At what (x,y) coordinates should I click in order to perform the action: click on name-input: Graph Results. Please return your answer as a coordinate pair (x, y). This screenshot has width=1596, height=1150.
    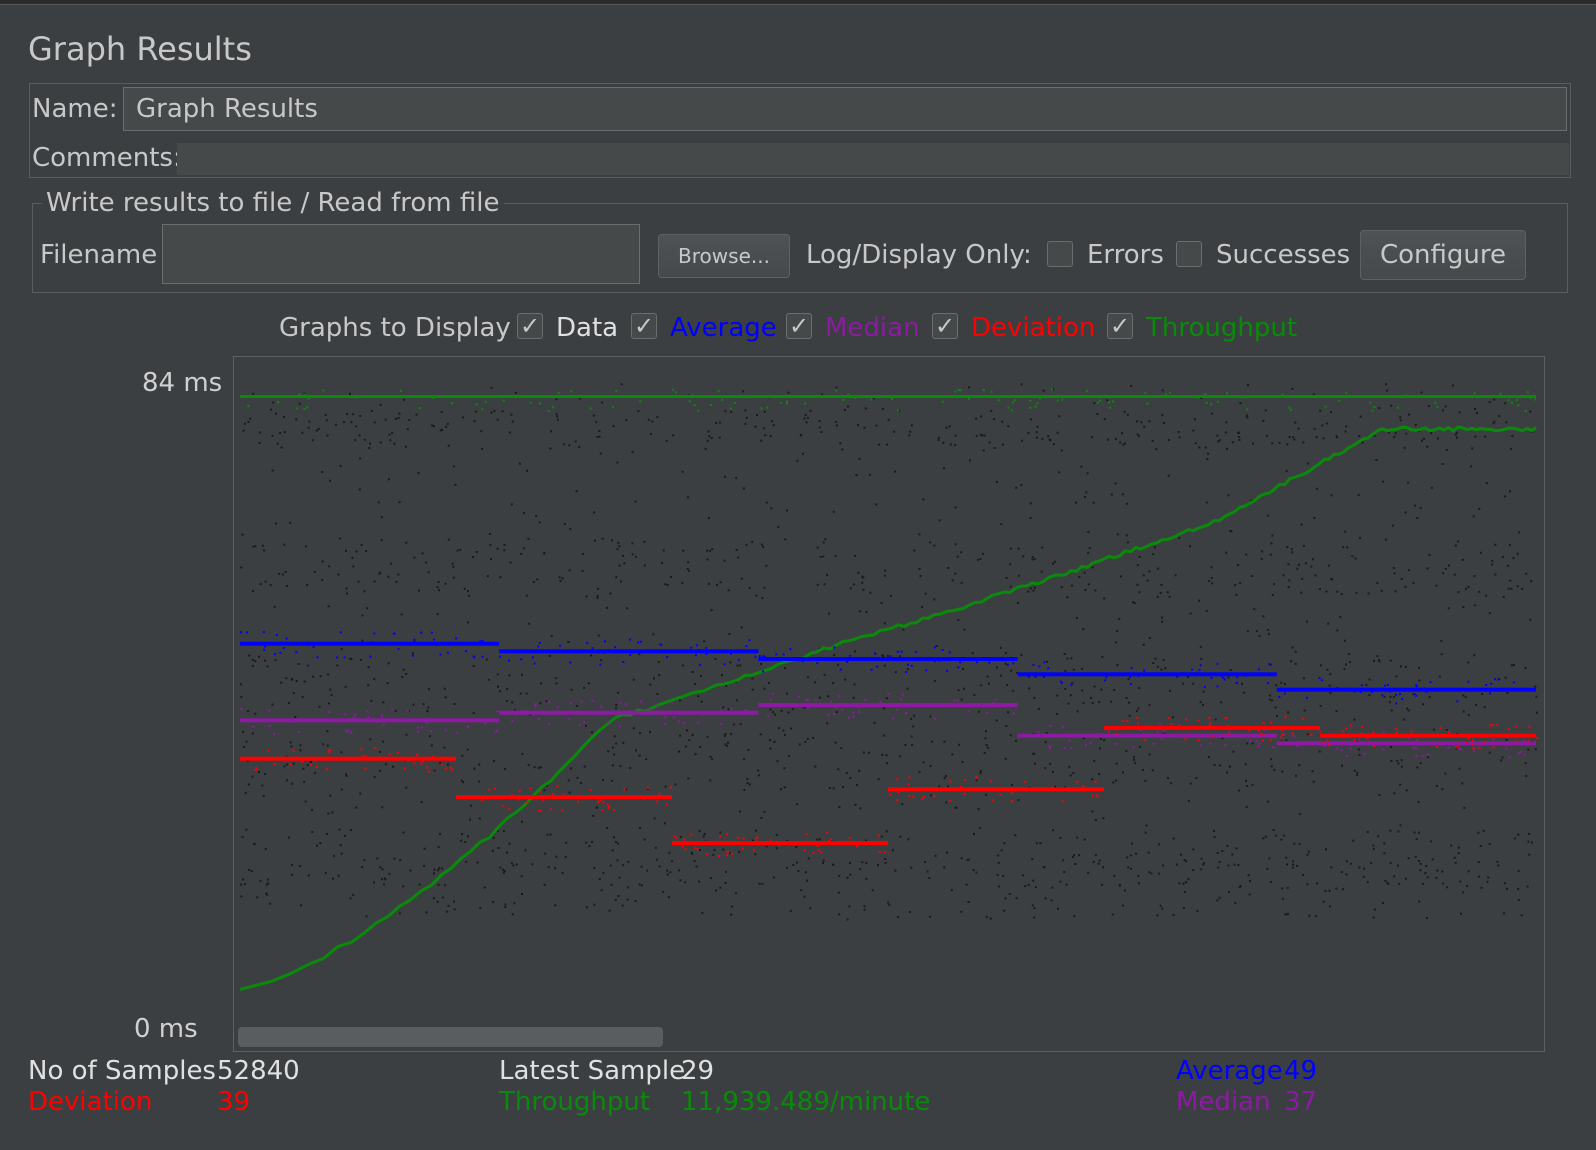
    Looking at the image, I should click on (845, 109).